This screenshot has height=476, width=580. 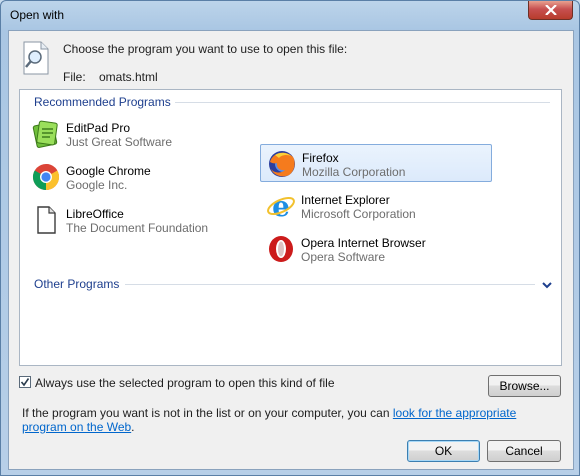 I want to click on program-item-google-chrome: Google Chrome Google Inc., so click(x=141, y=177).